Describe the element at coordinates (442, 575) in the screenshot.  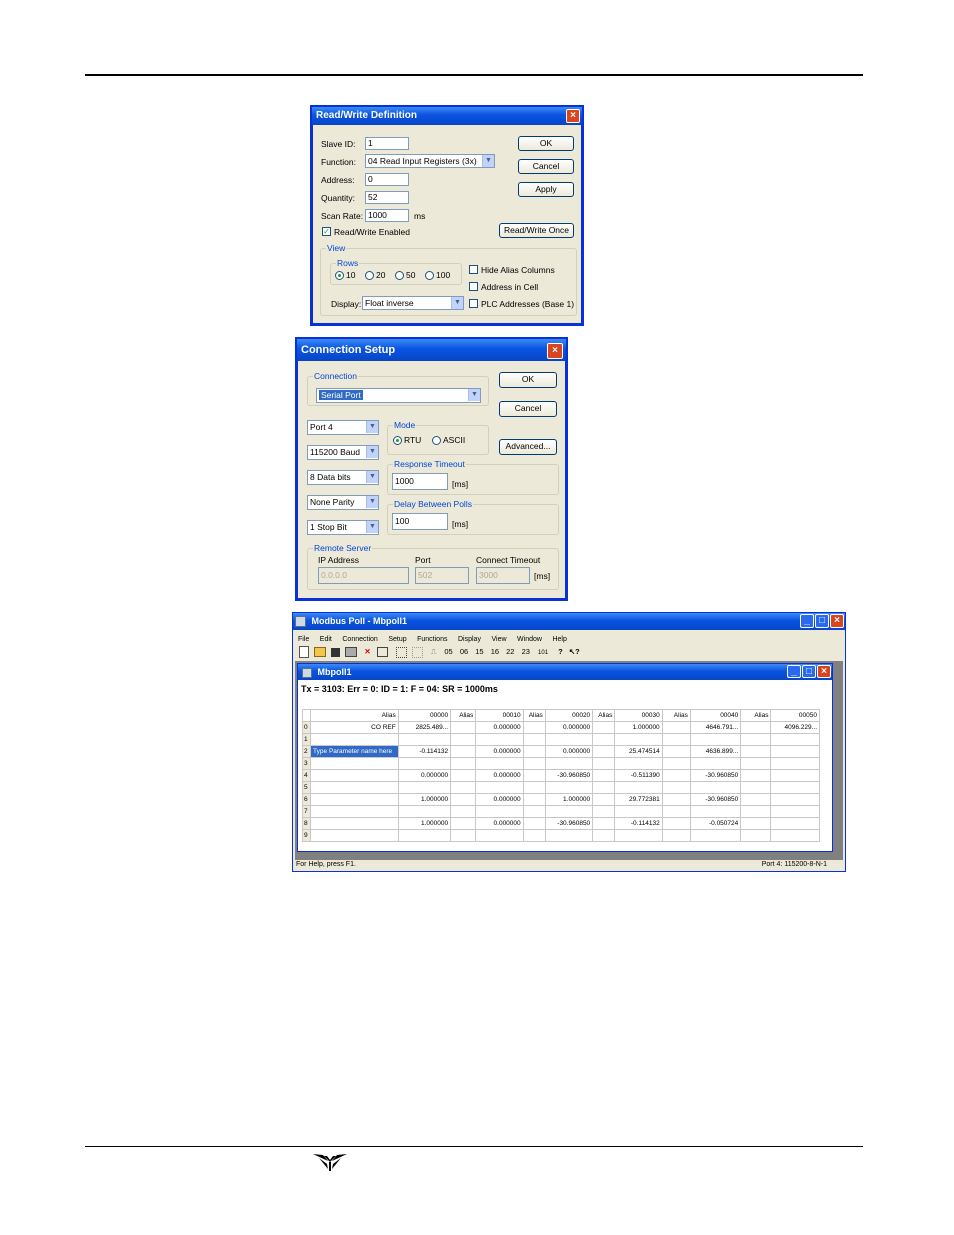
I see `remote-port-input: 502` at that location.